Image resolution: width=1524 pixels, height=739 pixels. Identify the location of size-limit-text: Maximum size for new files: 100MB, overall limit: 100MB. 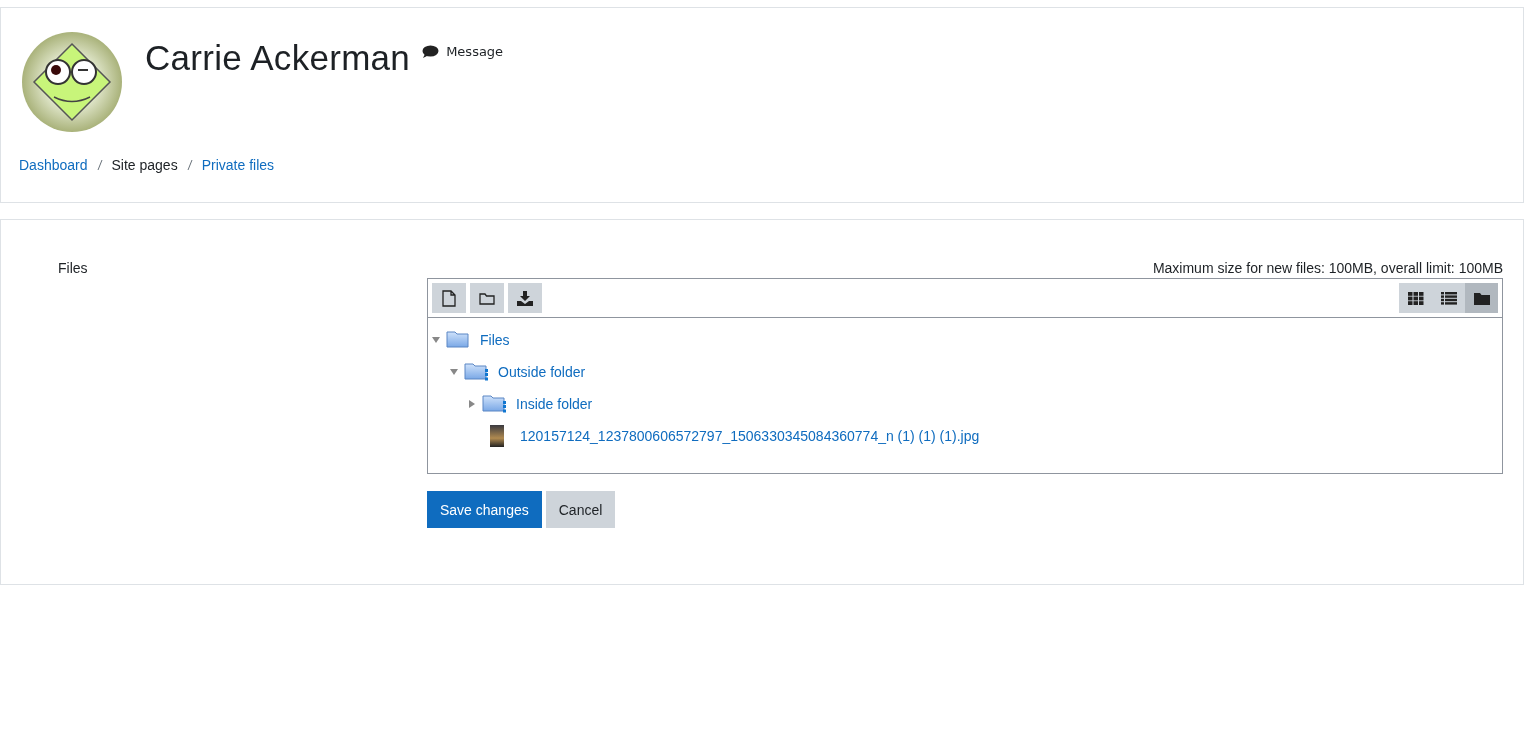
(1327, 268).